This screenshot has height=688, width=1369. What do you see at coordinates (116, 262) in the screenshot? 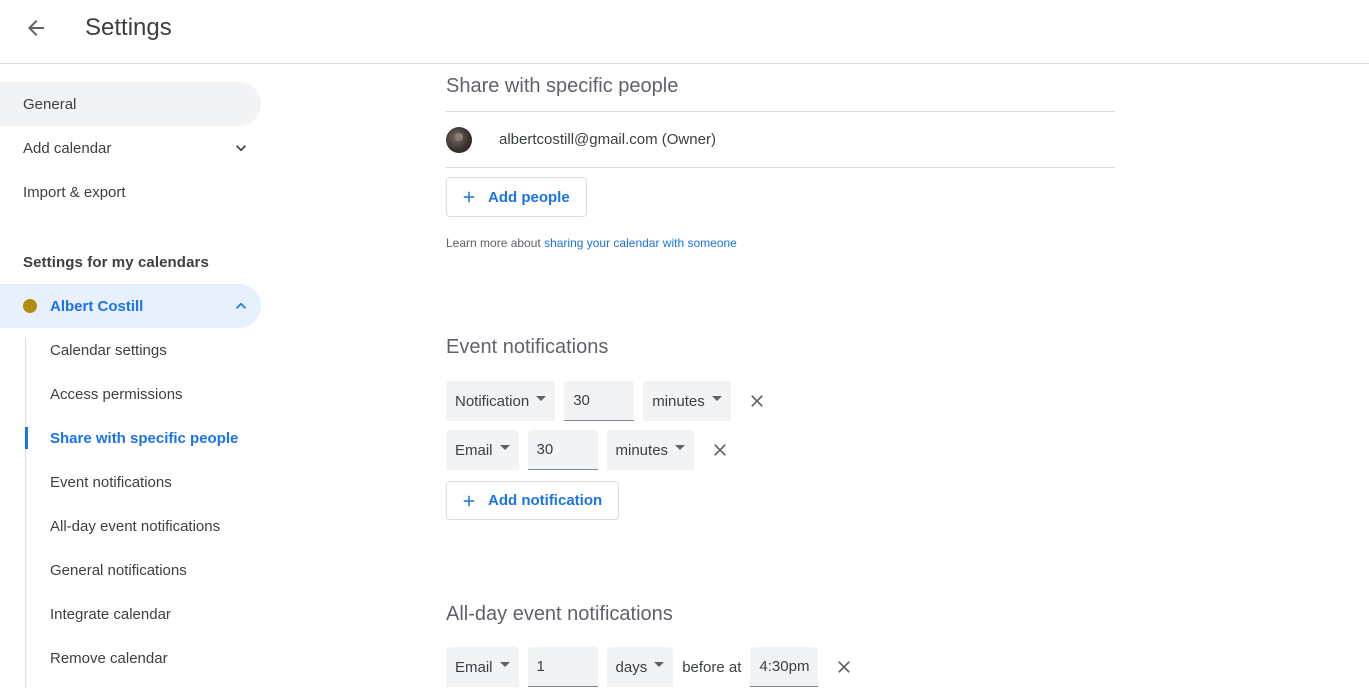
I see `my-calendars-heading: Settings for my calendars` at bounding box center [116, 262].